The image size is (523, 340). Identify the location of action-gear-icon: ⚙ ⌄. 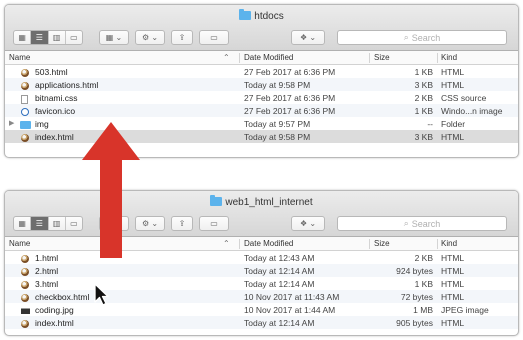
(150, 37).